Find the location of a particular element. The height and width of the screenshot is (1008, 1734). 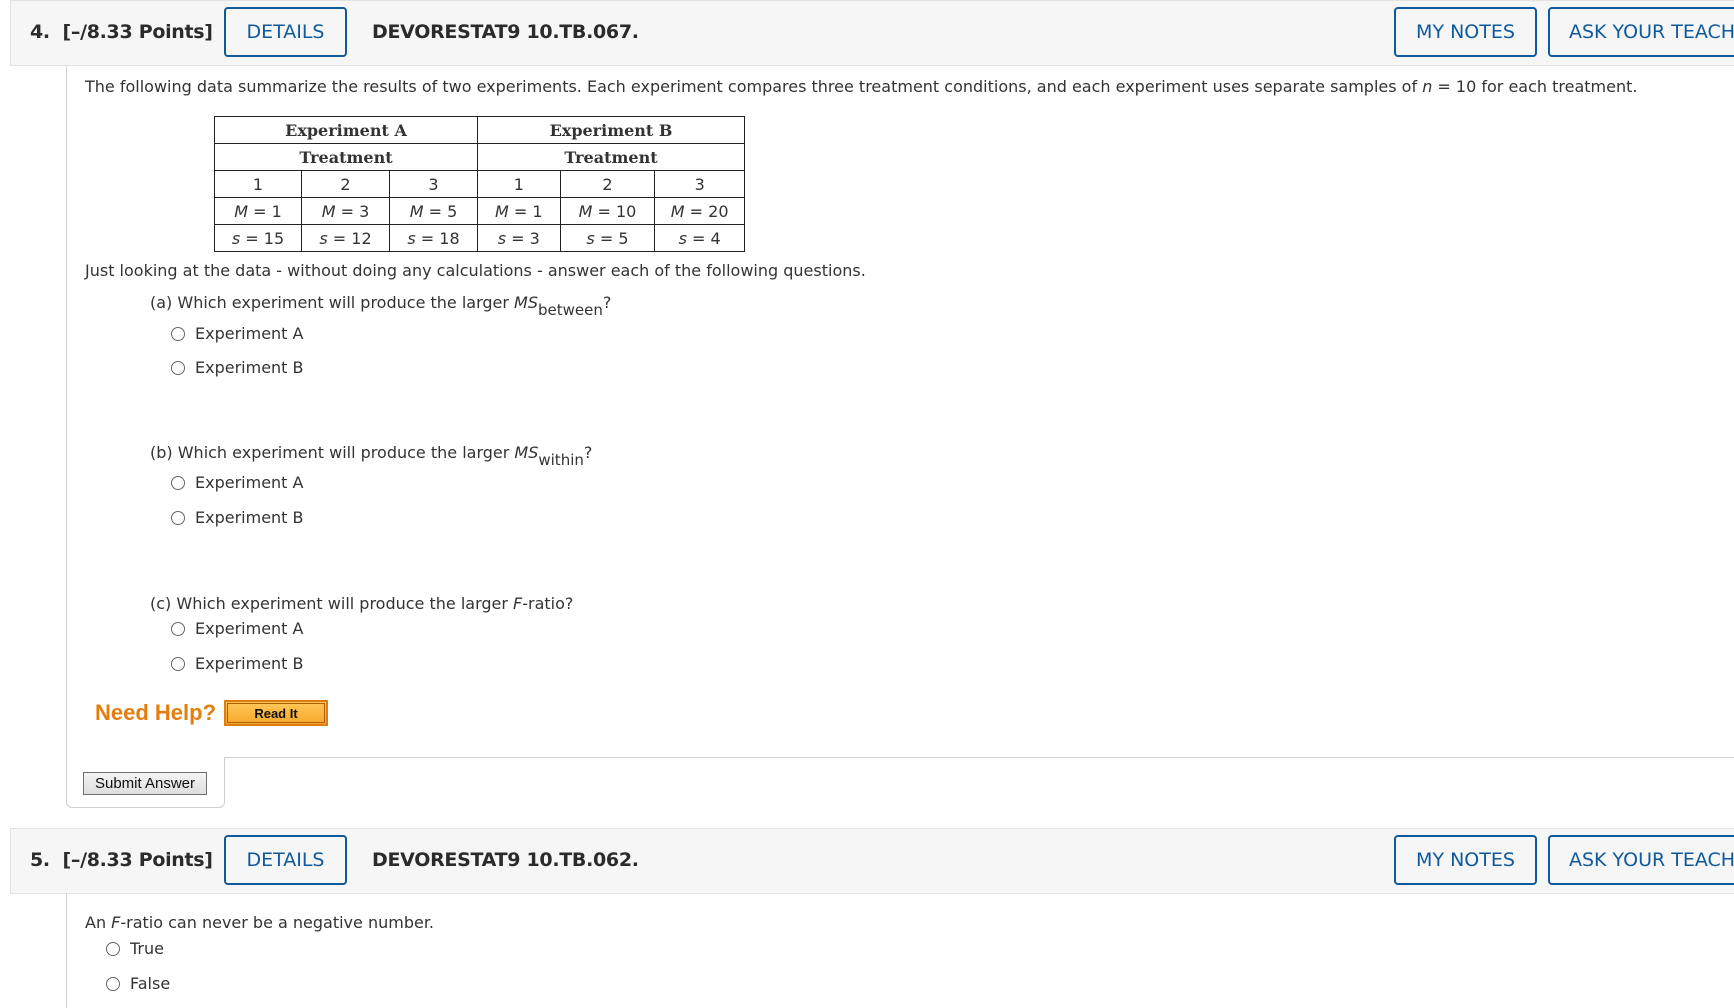

table-cell-sd: s = 3 is located at coordinates (519, 238).